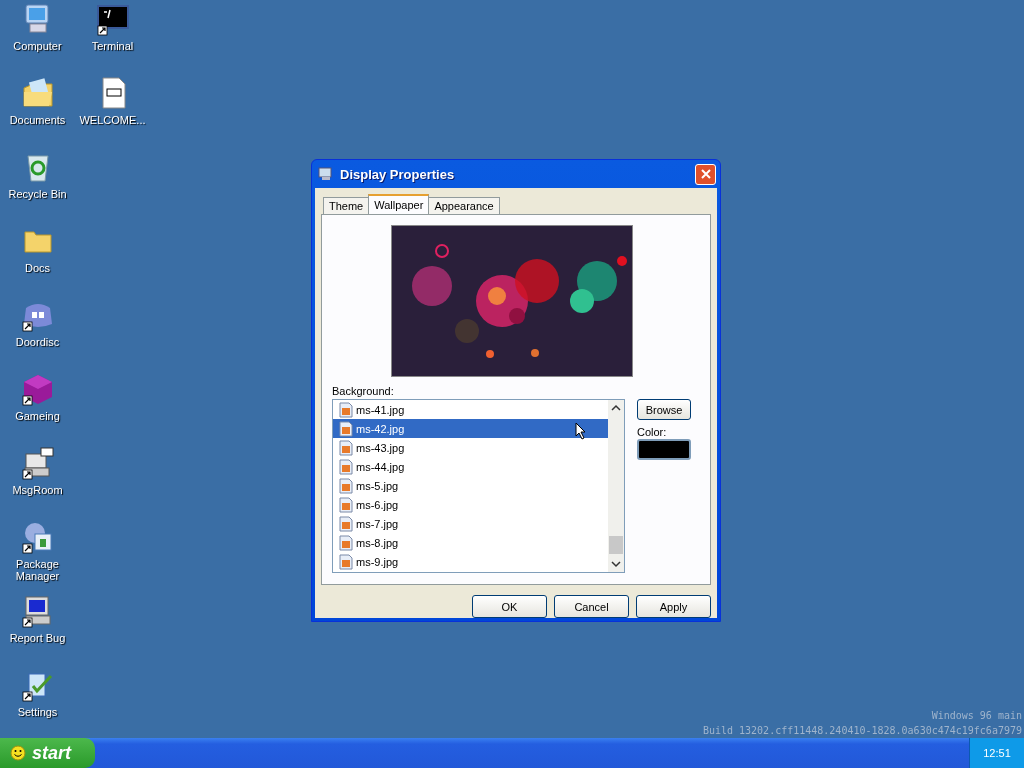 This screenshot has height=768, width=1024. What do you see at coordinates (997, 753) in the screenshot?
I see `clock: 12:51` at bounding box center [997, 753].